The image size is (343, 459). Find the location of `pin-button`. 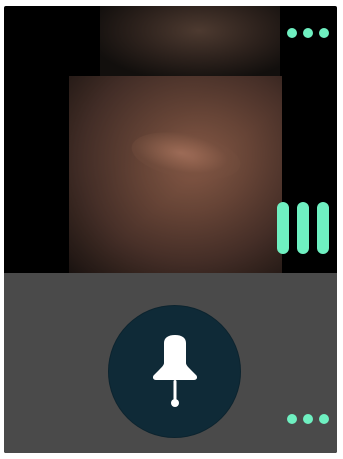

pin-button is located at coordinates (174, 371).